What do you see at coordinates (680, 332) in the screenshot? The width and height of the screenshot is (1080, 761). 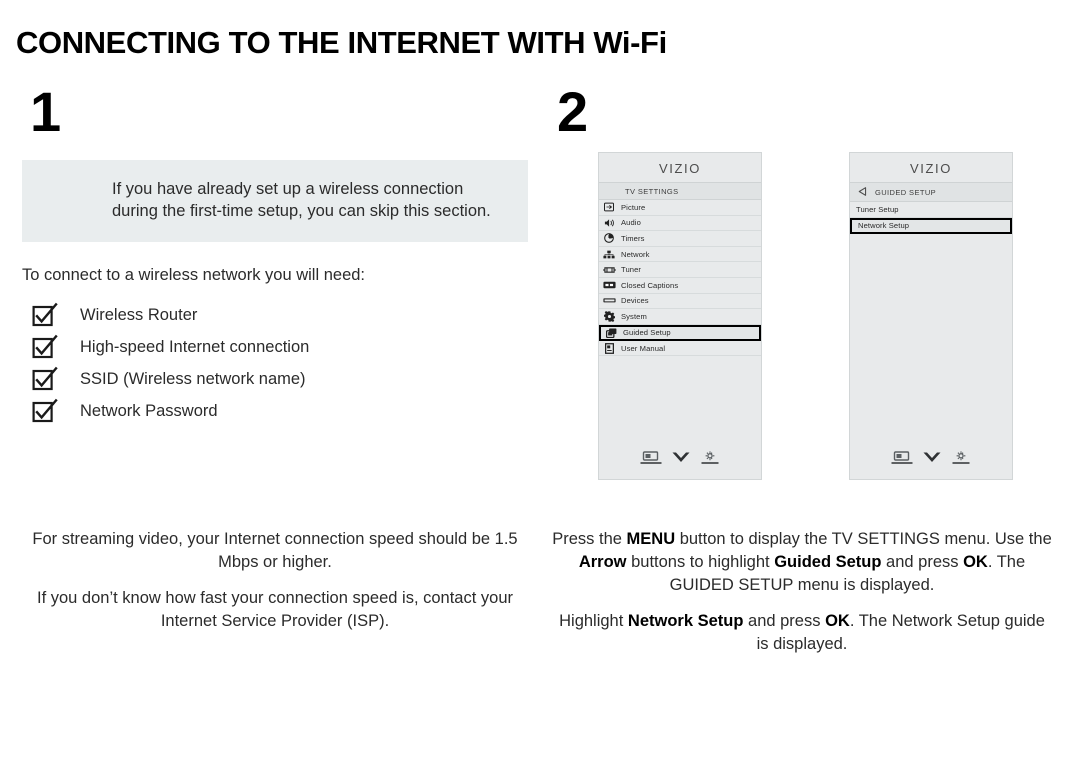 I see `menu-item-guided-setup: Guided Setup` at bounding box center [680, 332].